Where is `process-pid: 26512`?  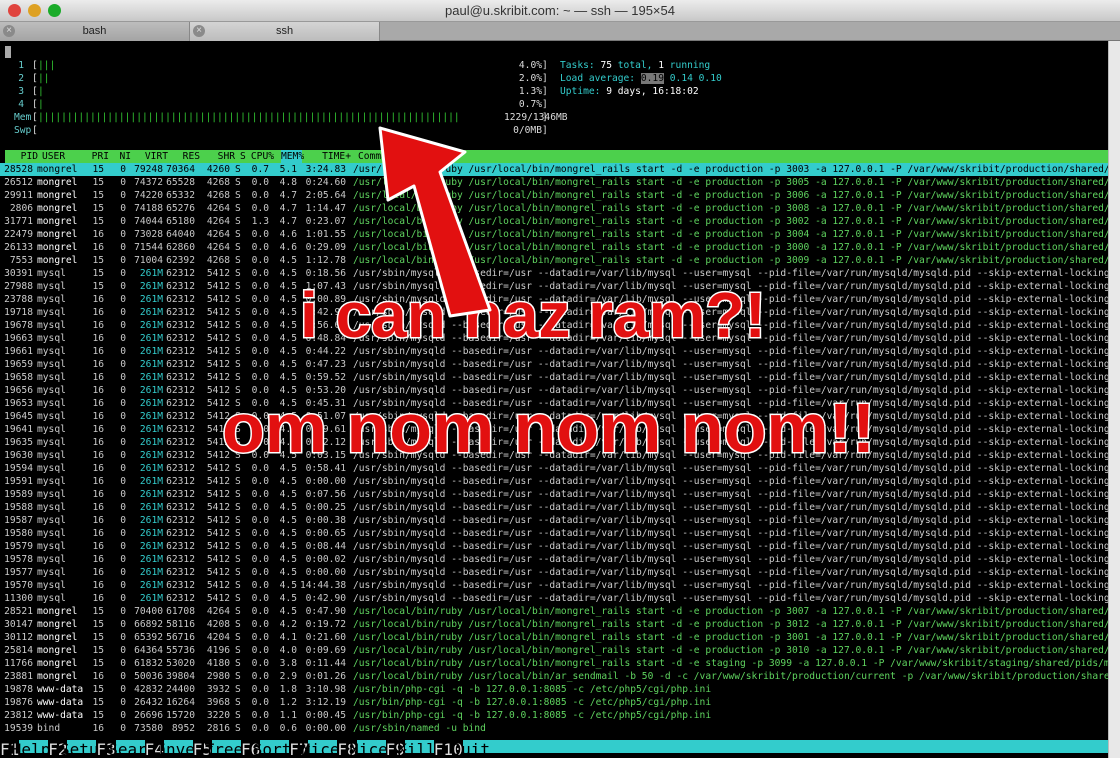
process-pid: 26512 is located at coordinates (18, 182).